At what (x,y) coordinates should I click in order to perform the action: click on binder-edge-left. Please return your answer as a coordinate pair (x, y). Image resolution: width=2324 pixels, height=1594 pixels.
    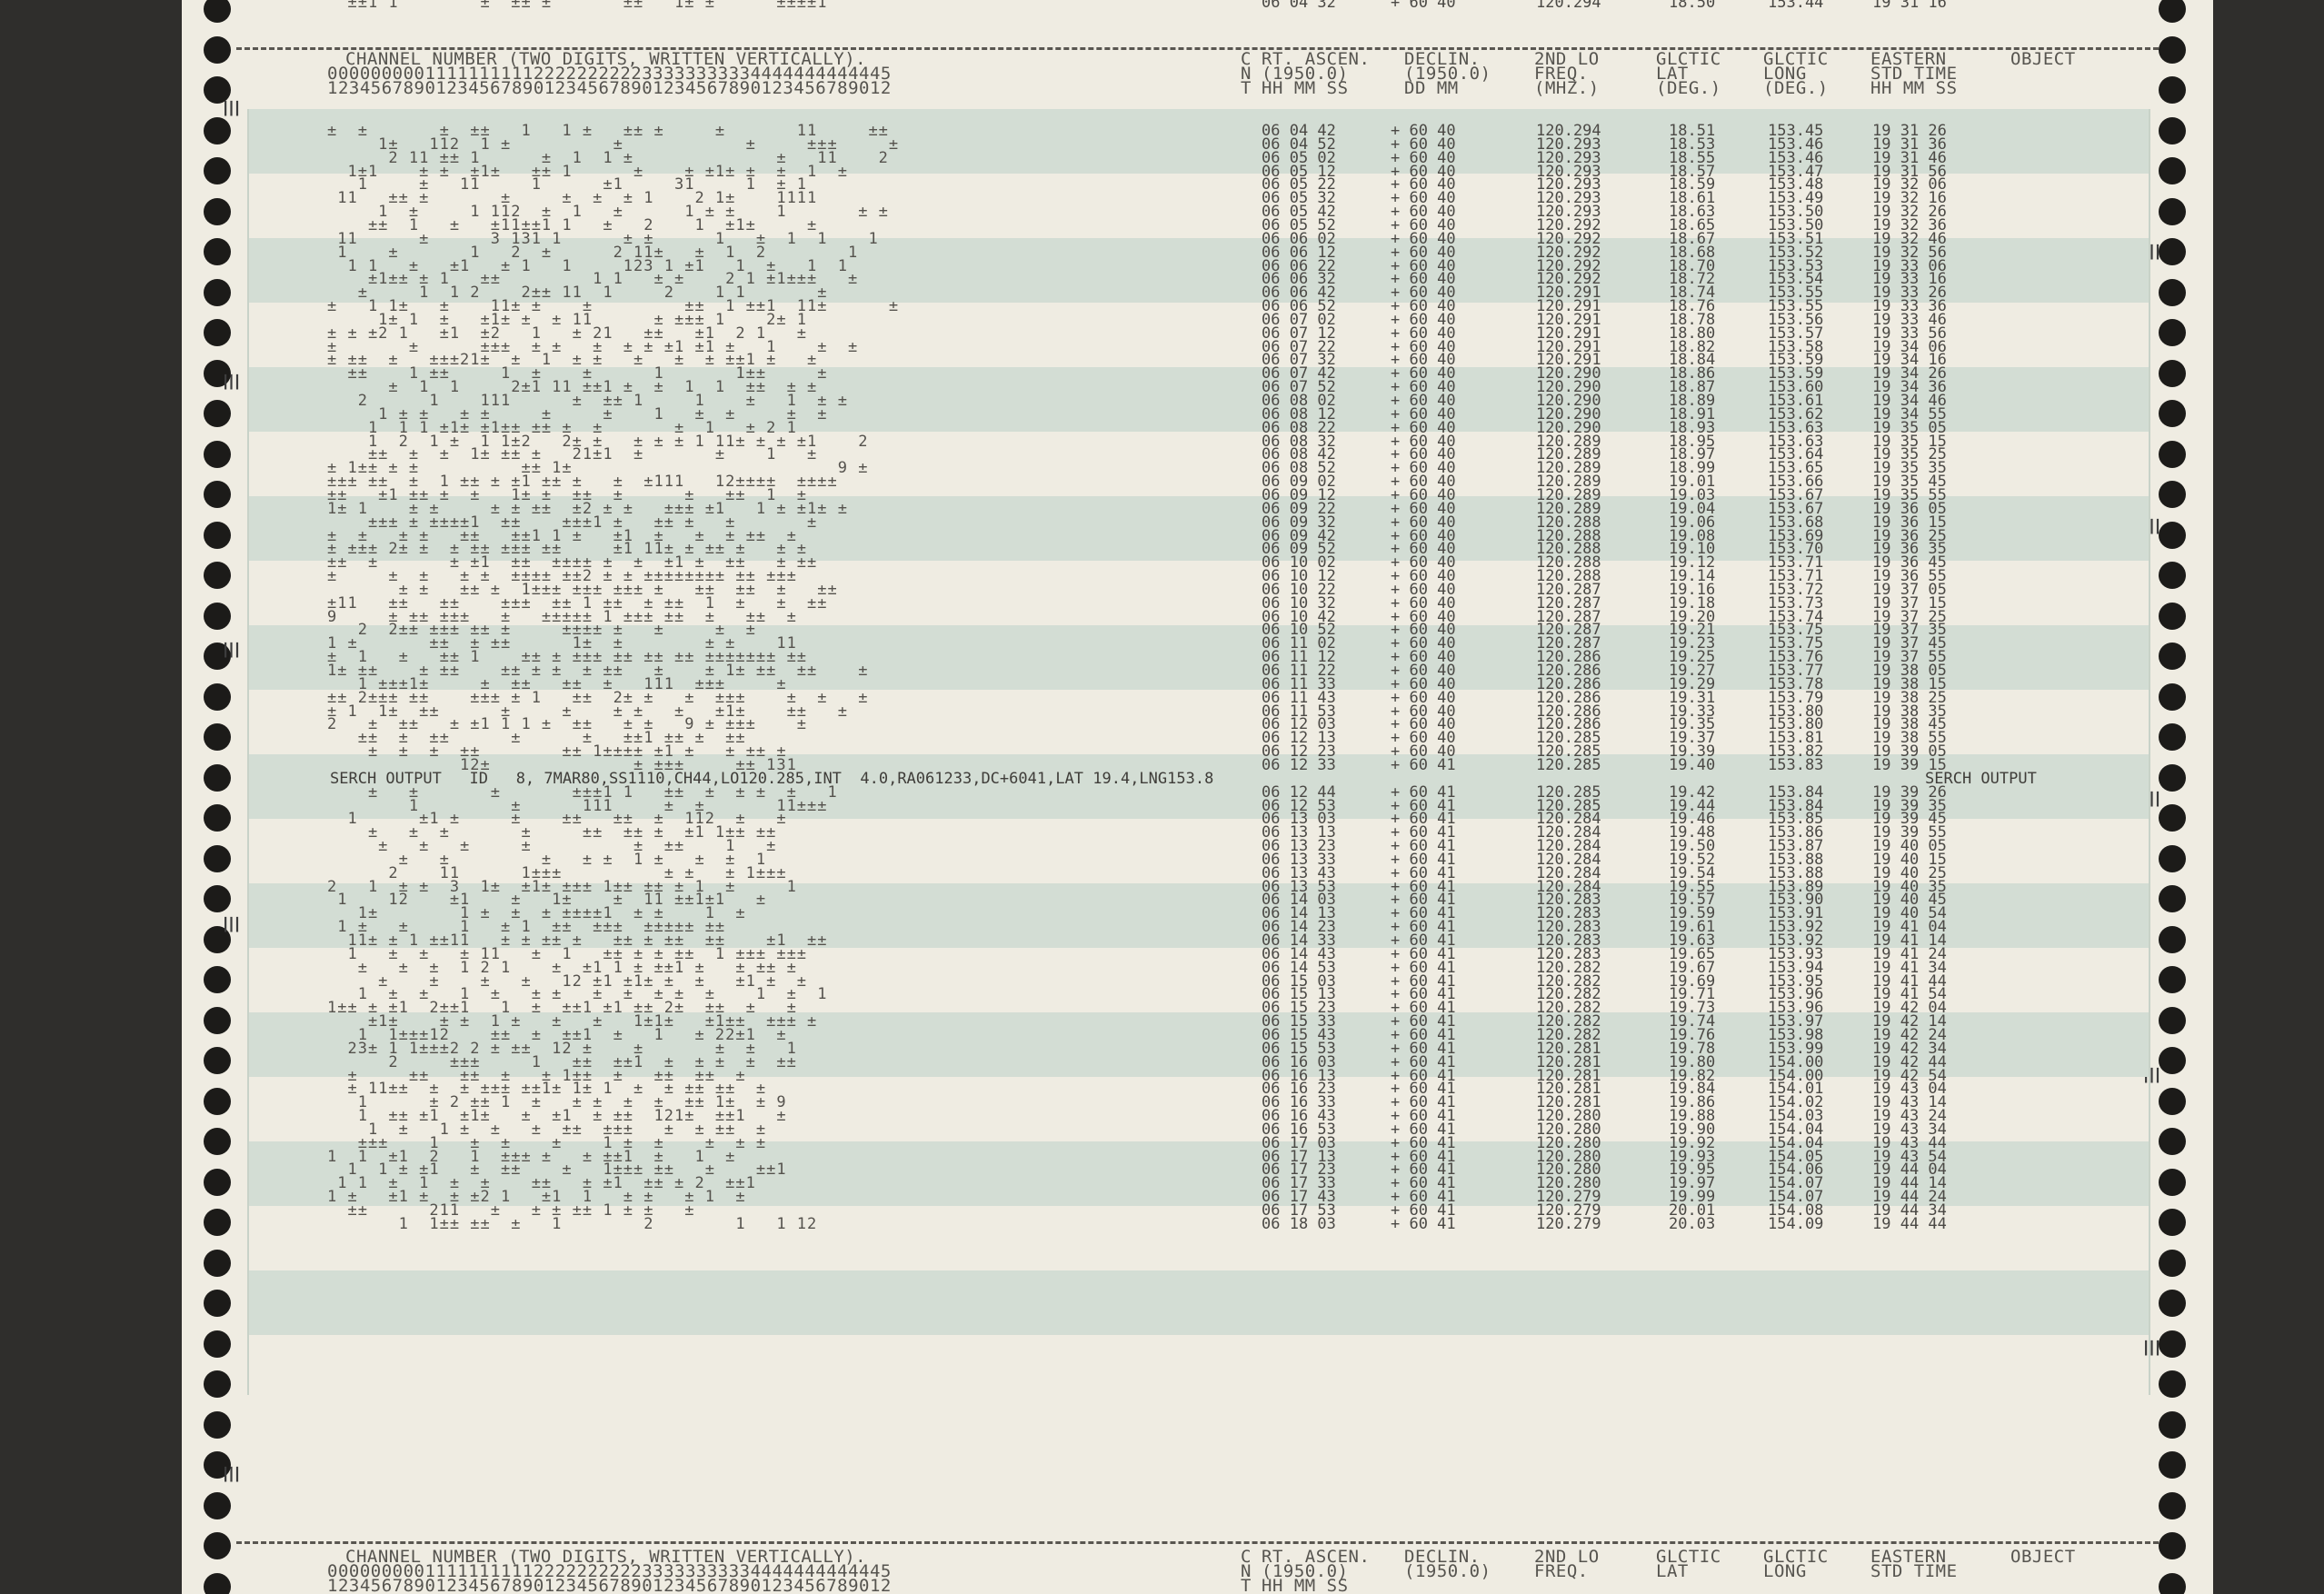
    Looking at the image, I should click on (95, 797).